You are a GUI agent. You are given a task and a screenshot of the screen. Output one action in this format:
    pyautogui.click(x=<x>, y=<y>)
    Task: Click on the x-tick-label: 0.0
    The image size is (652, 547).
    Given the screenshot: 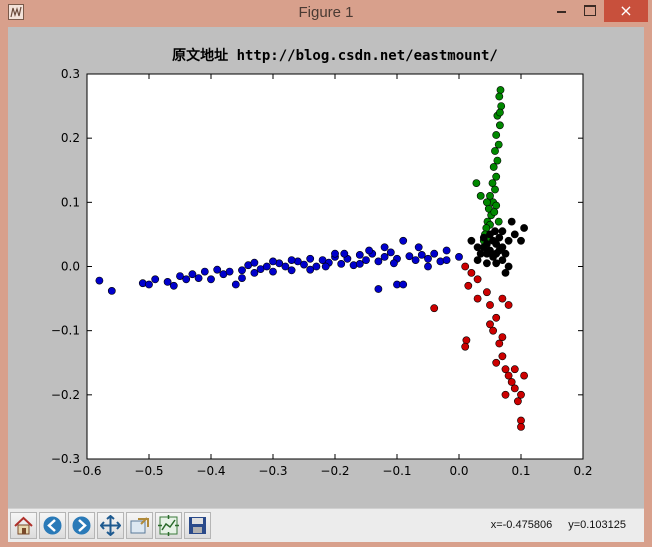 What is the action you would take?
    pyautogui.click(x=458, y=471)
    